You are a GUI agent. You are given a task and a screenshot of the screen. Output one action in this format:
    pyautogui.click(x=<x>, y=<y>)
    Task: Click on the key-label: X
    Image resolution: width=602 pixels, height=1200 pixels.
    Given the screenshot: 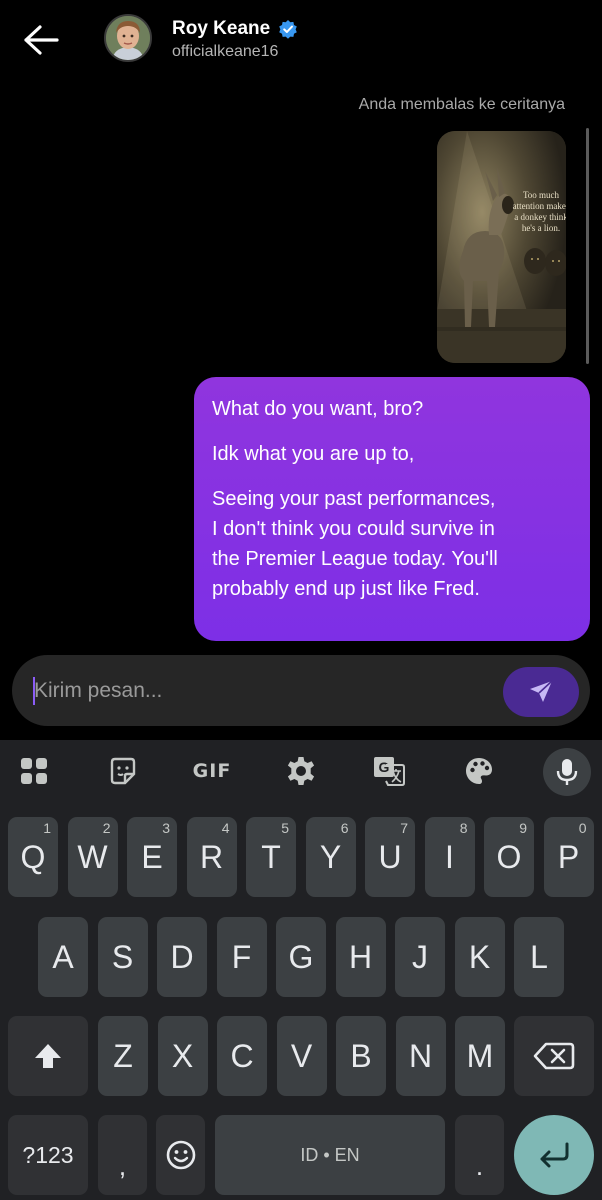 What is the action you would take?
    pyautogui.click(x=182, y=1055)
    